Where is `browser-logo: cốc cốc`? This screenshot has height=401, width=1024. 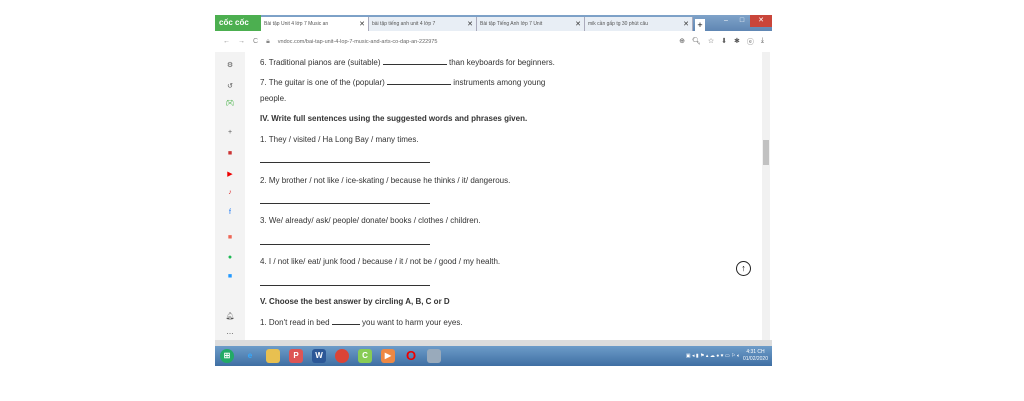 browser-logo: cốc cốc is located at coordinates (238, 23).